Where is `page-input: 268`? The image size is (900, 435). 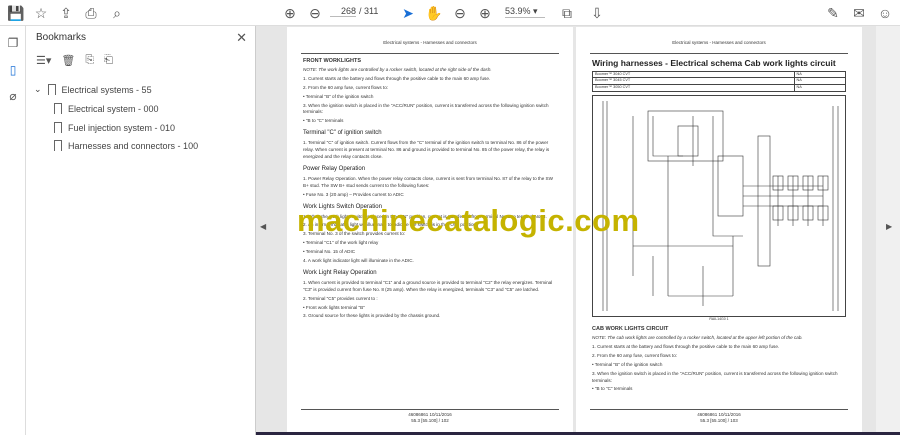
page-input: 268 is located at coordinates (343, 11).